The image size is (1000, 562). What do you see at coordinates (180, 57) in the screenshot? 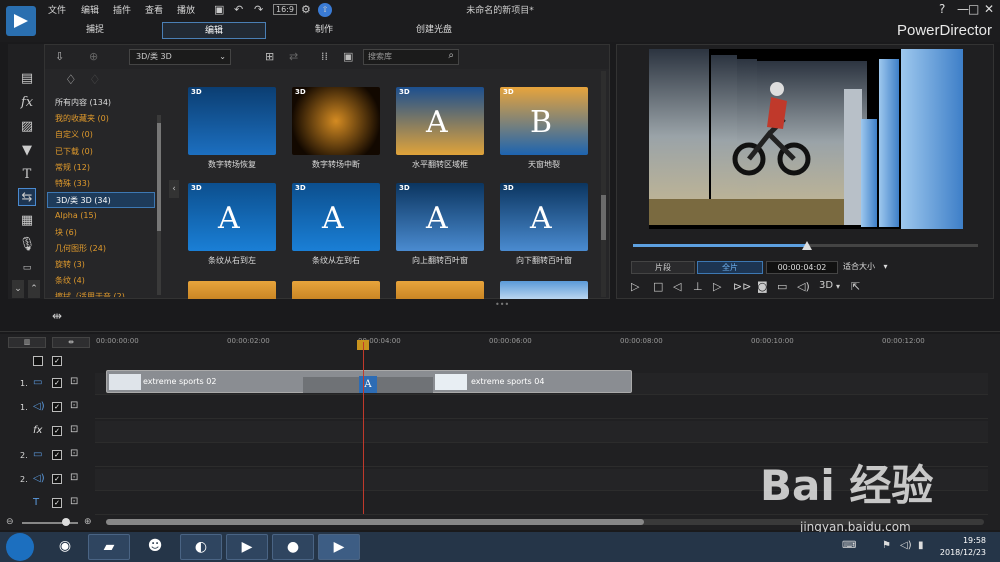
I see `category-dropdown: 3D/类 3D ⌄` at bounding box center [180, 57].